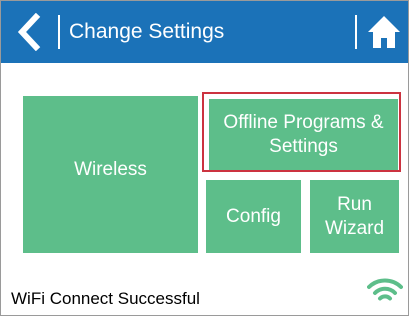  I want to click on run-wizard-label-line2: Wizard, so click(354, 228).